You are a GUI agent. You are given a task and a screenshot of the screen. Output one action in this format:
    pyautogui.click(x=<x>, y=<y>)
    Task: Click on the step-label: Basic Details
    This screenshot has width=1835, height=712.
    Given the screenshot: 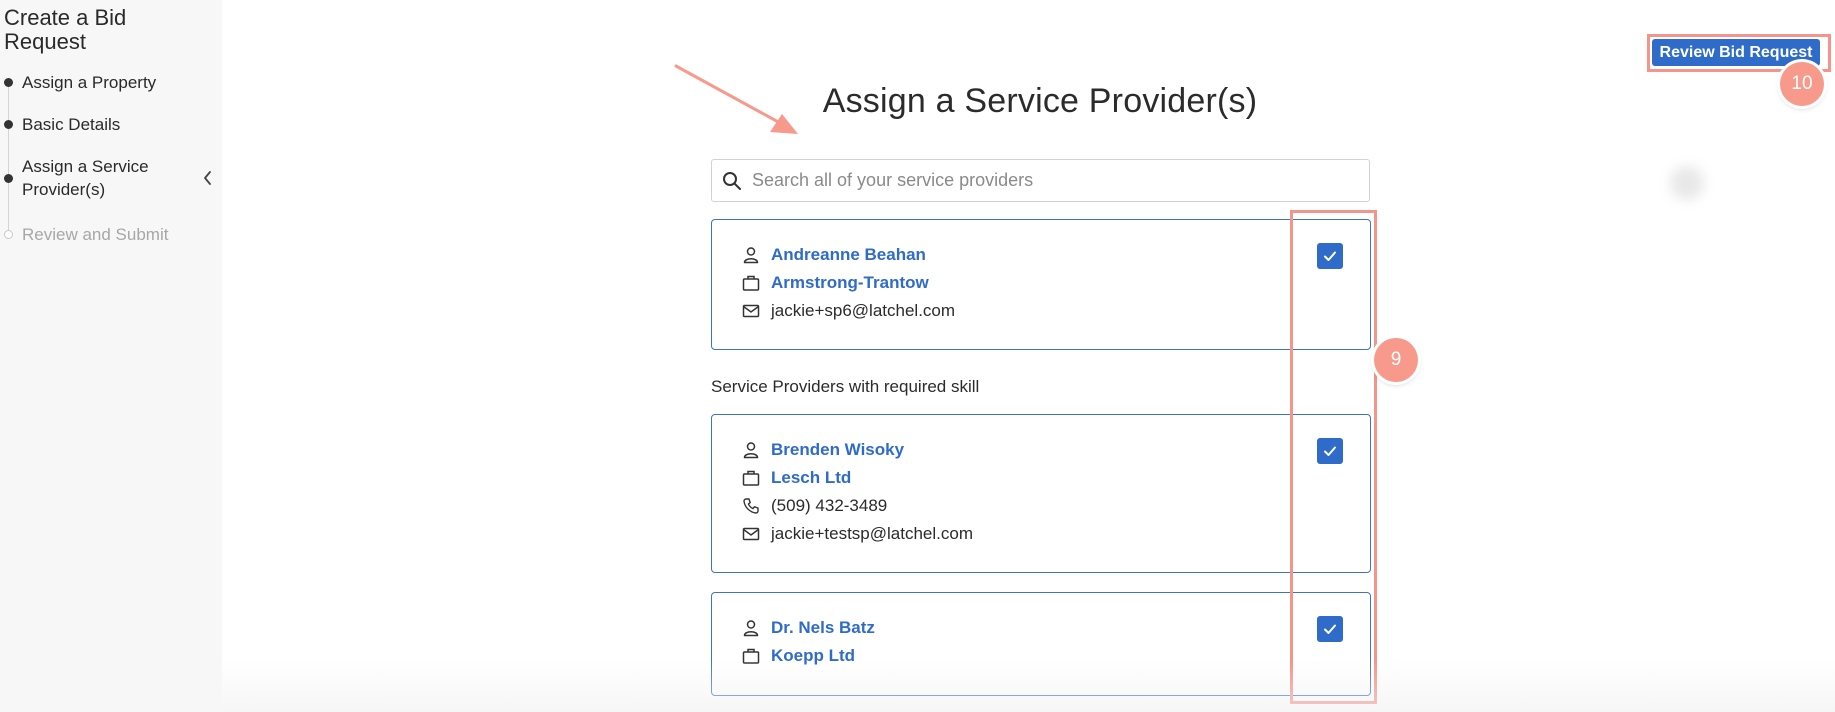 What is the action you would take?
    pyautogui.click(x=71, y=124)
    